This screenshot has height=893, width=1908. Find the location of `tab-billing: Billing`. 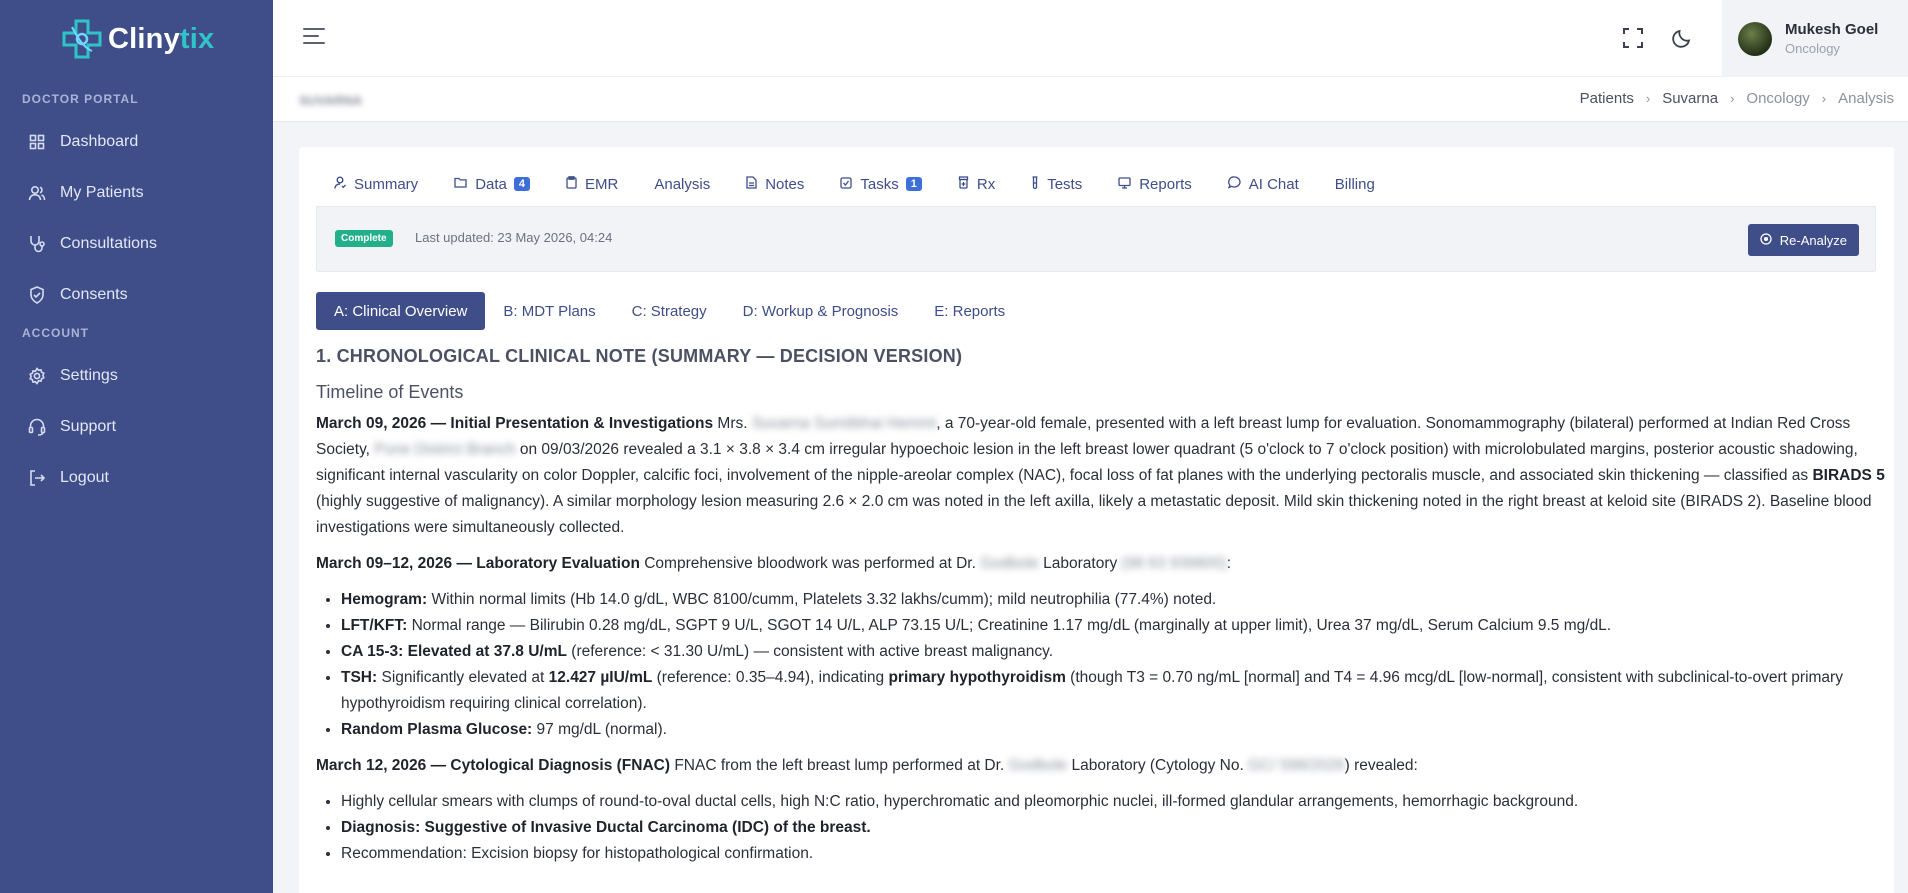

tab-billing: Billing is located at coordinates (1355, 184).